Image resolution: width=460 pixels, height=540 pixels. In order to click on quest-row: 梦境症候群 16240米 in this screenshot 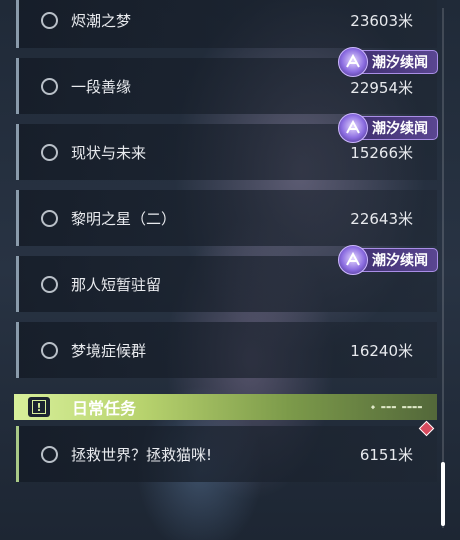, I will do `click(226, 350)`.